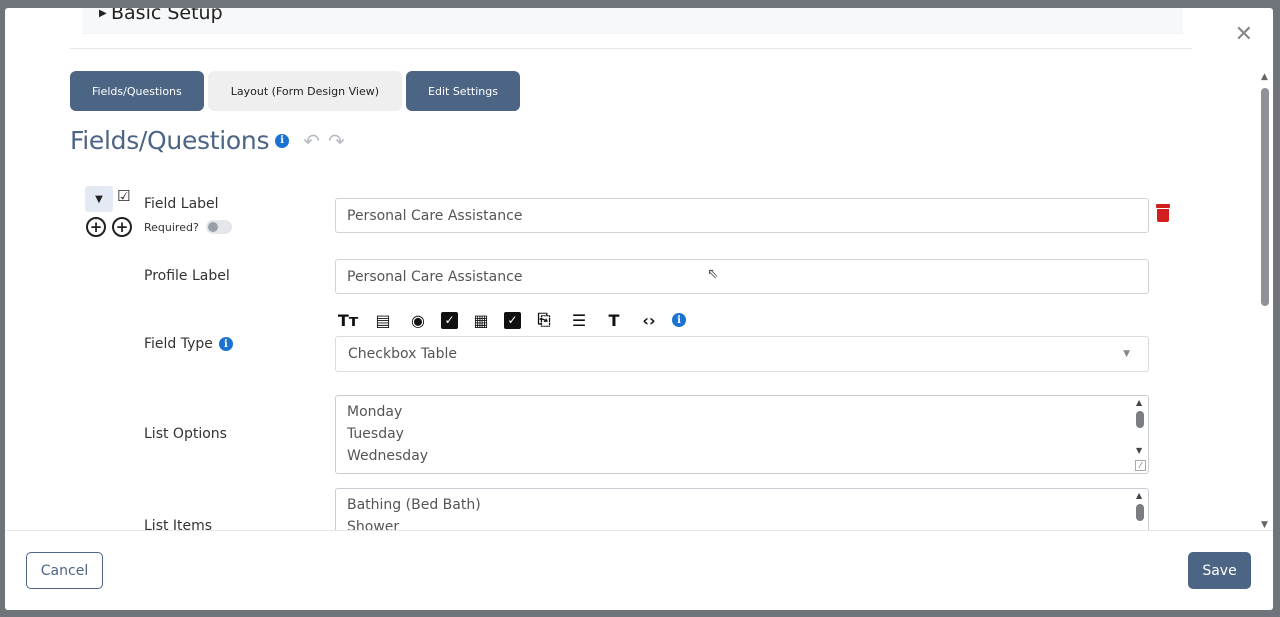 The height and width of the screenshot is (617, 1280). What do you see at coordinates (742, 276) in the screenshot?
I see `profile-label-input: Personal Care Assistance` at bounding box center [742, 276].